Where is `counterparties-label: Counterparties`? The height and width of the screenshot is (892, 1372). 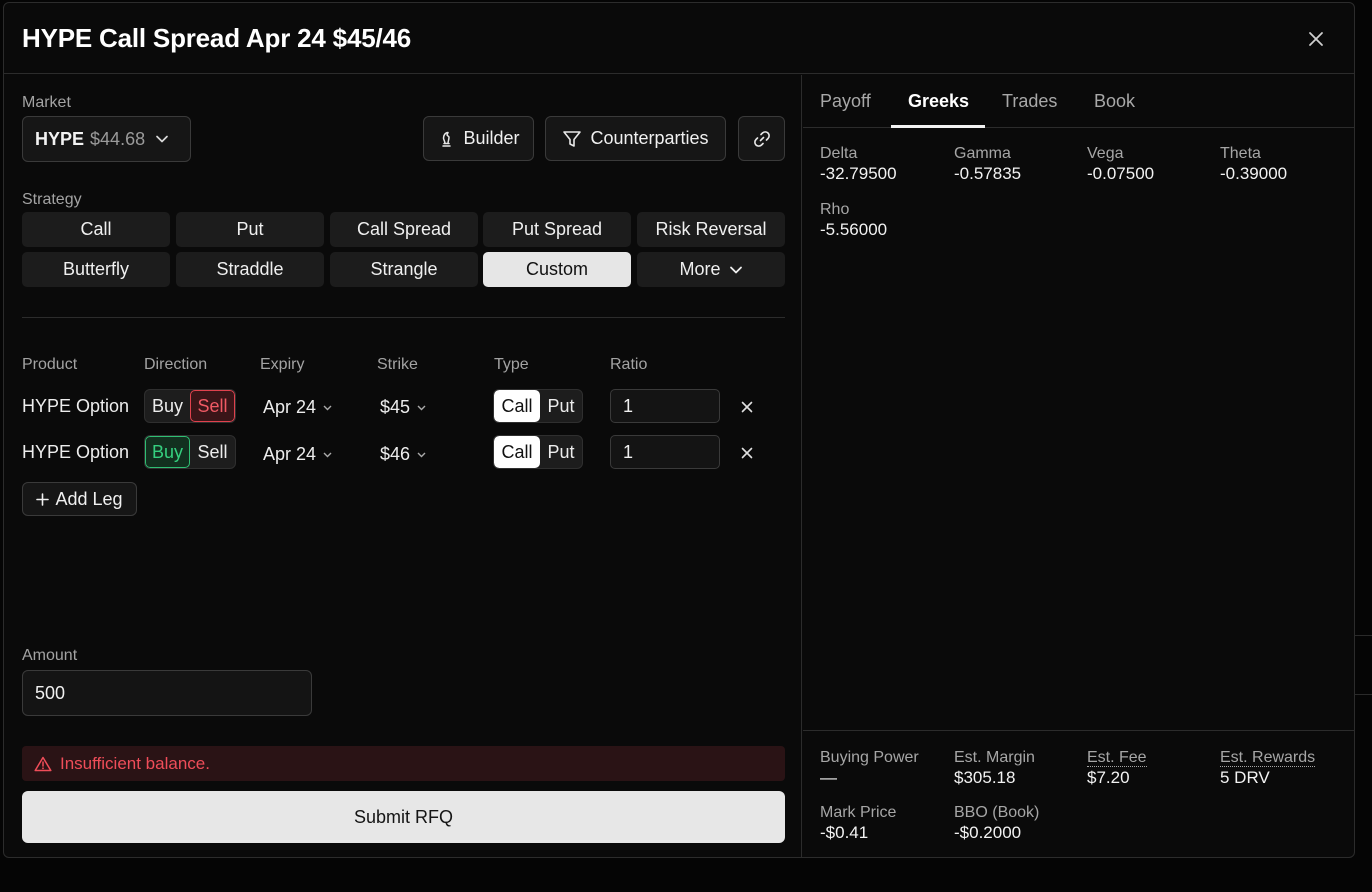
counterparties-label: Counterparties is located at coordinates (649, 138).